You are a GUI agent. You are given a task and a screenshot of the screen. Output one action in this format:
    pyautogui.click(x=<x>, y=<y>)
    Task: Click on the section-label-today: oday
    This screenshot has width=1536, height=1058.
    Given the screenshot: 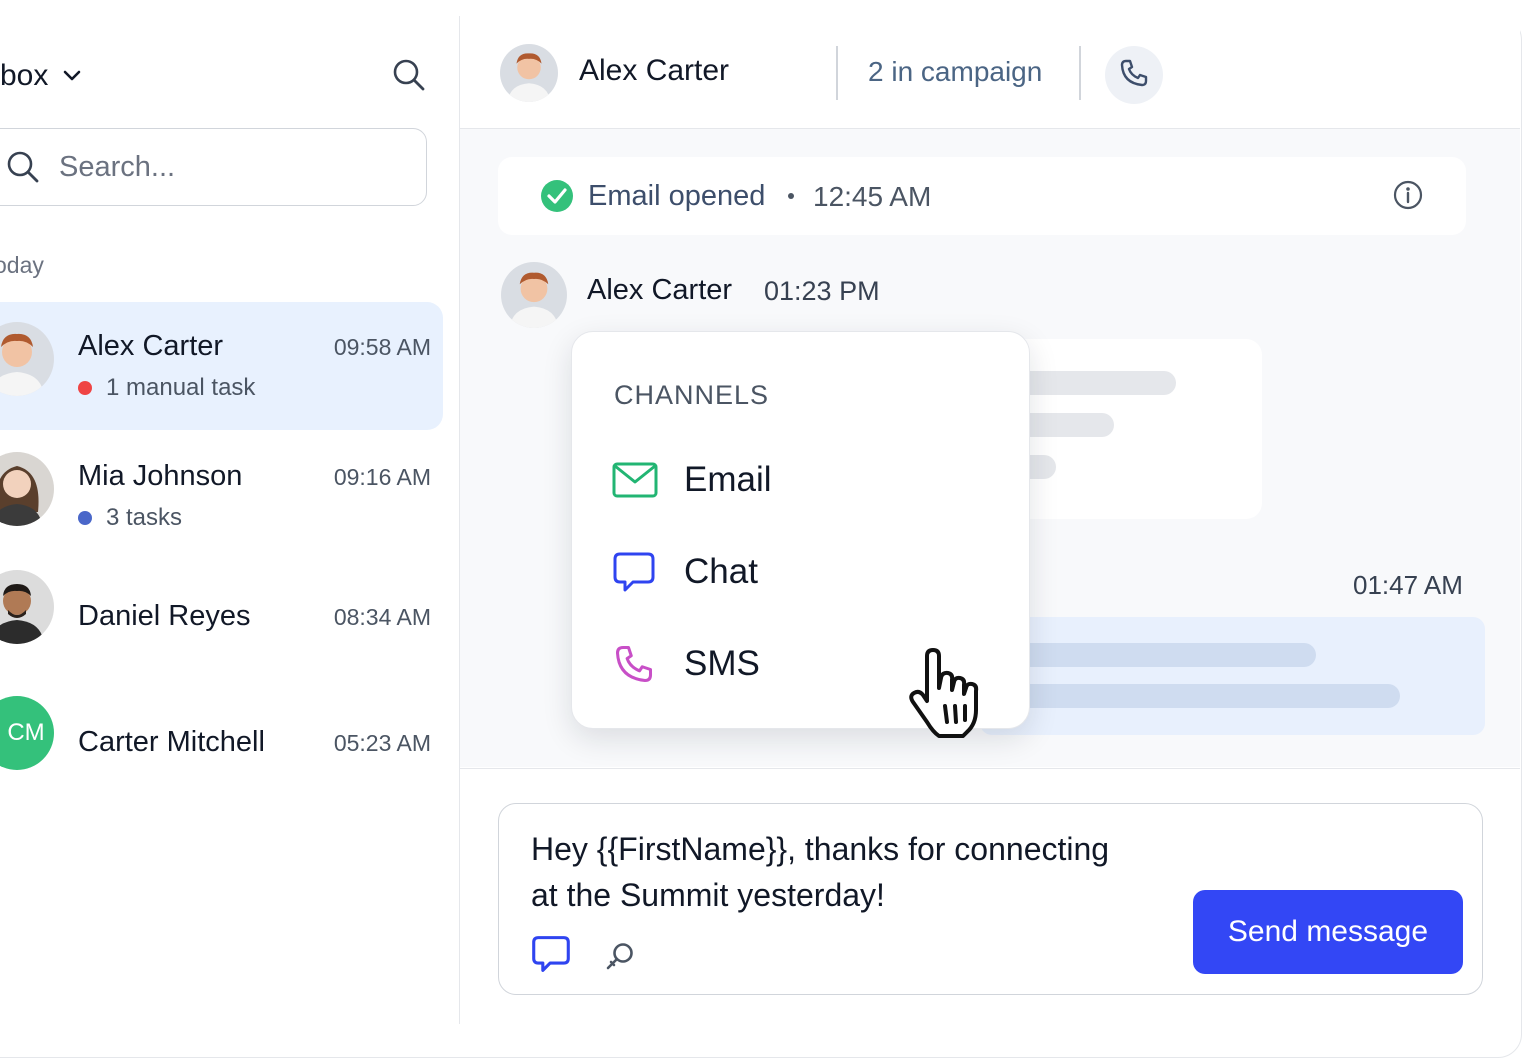 What is the action you would take?
    pyautogui.click(x=22, y=265)
    